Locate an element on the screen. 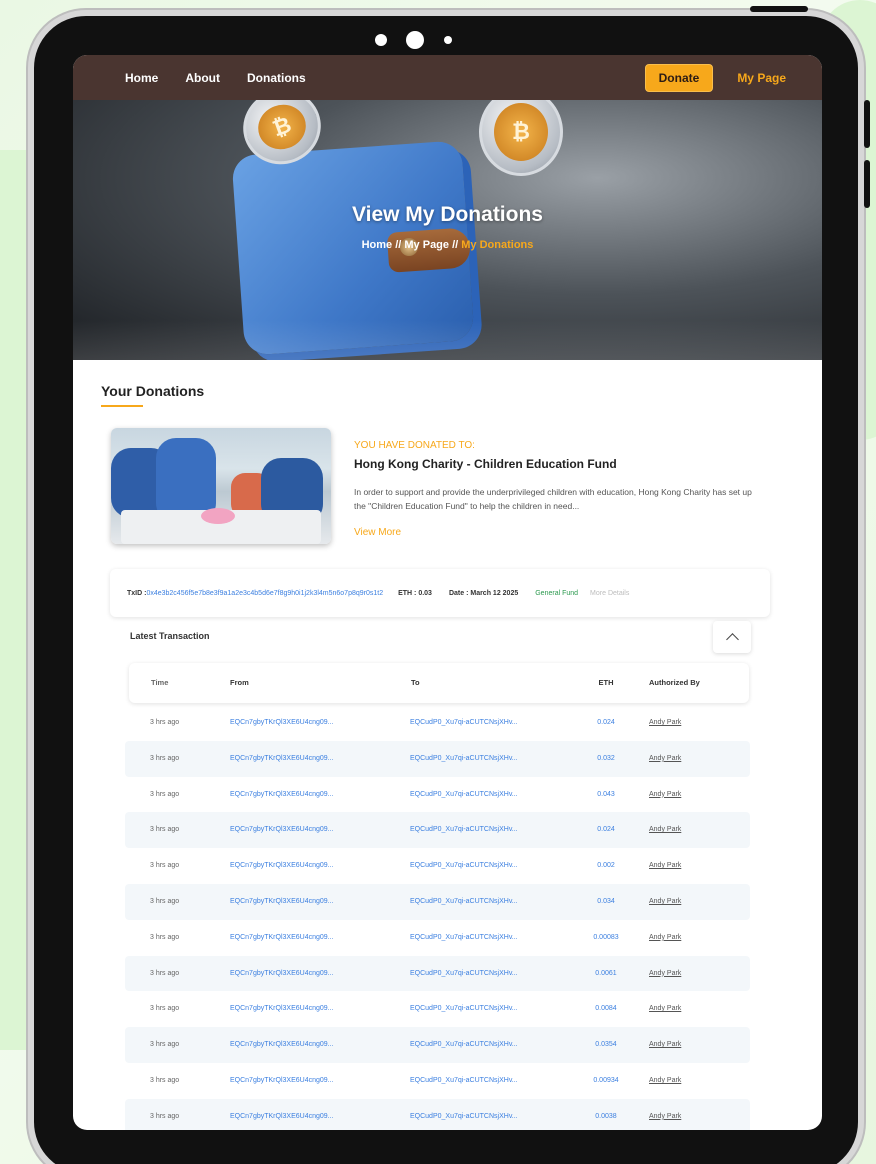  breadcrumb-home: Home is located at coordinates (377, 245).